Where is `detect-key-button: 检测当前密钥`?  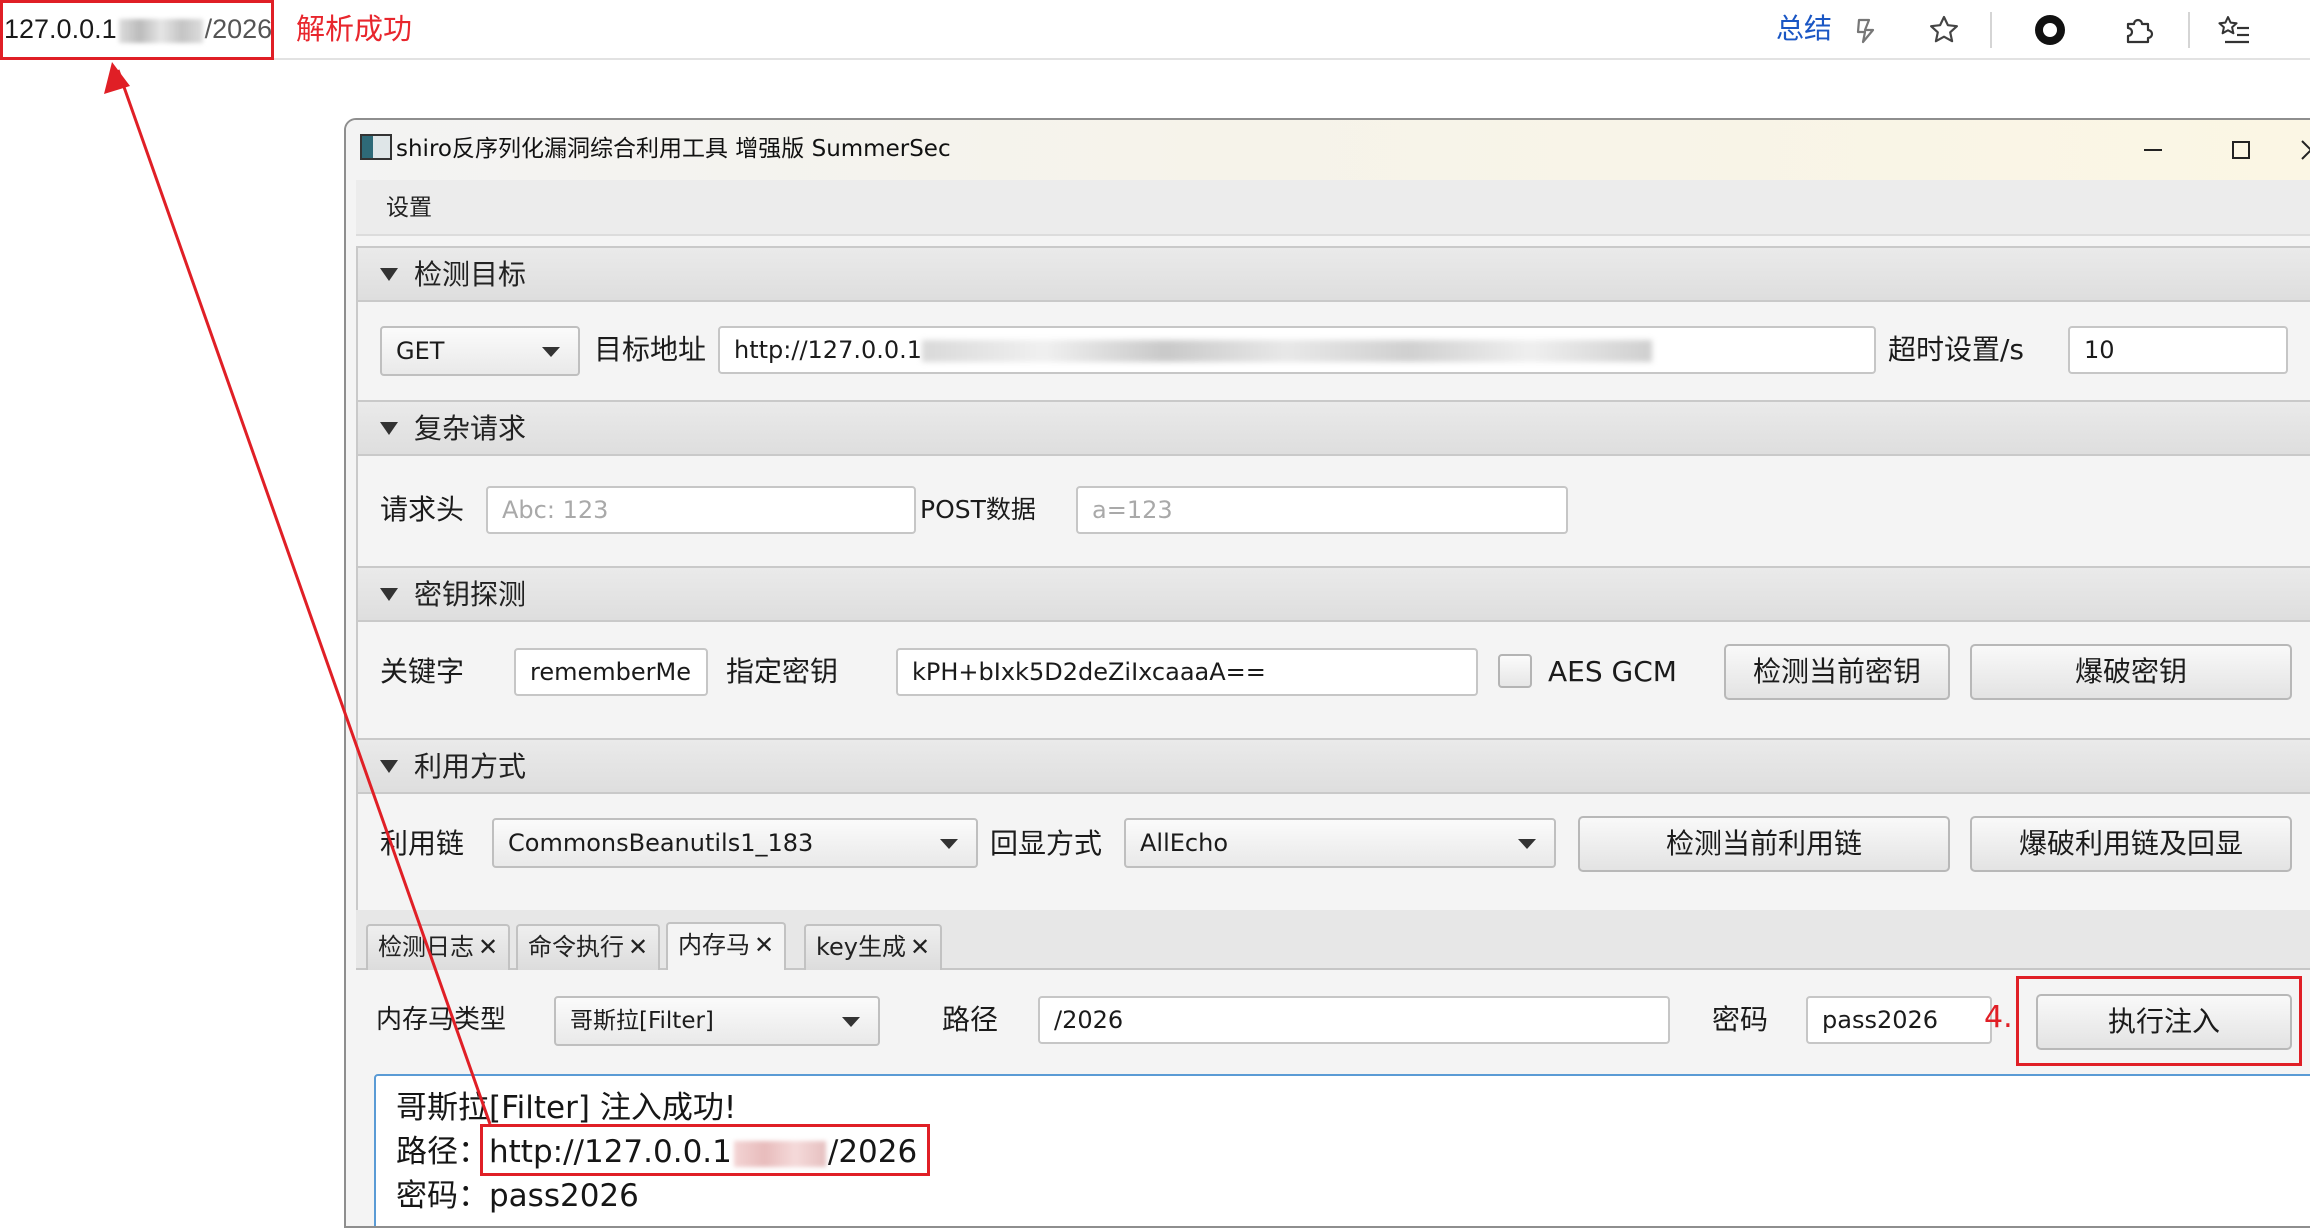
detect-key-button: 检测当前密钥 is located at coordinates (1837, 672).